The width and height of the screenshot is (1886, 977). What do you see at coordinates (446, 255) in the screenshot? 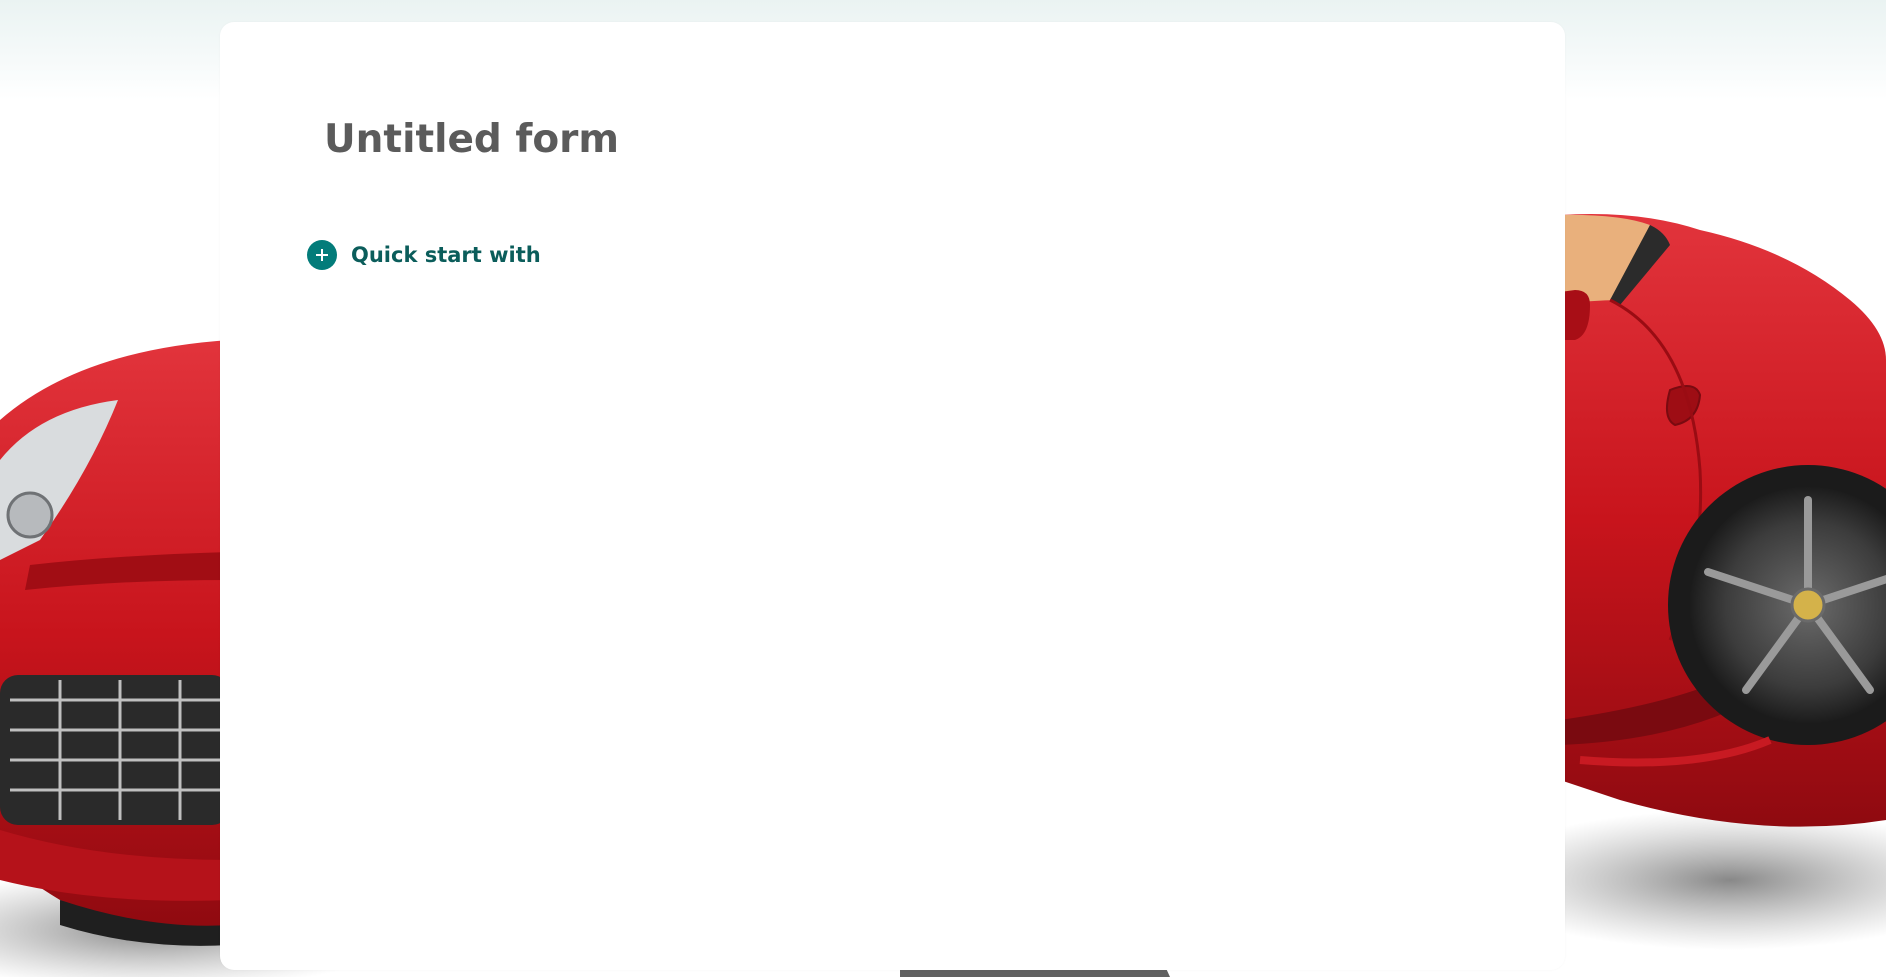
I see `quick-start-label: Quick start with` at bounding box center [446, 255].